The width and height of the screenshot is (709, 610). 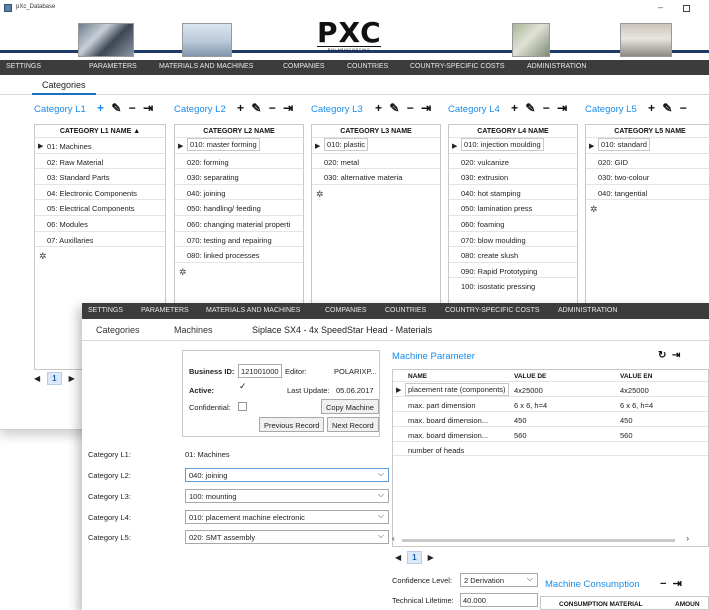 I want to click on scroll-thumb, so click(x=538, y=540).